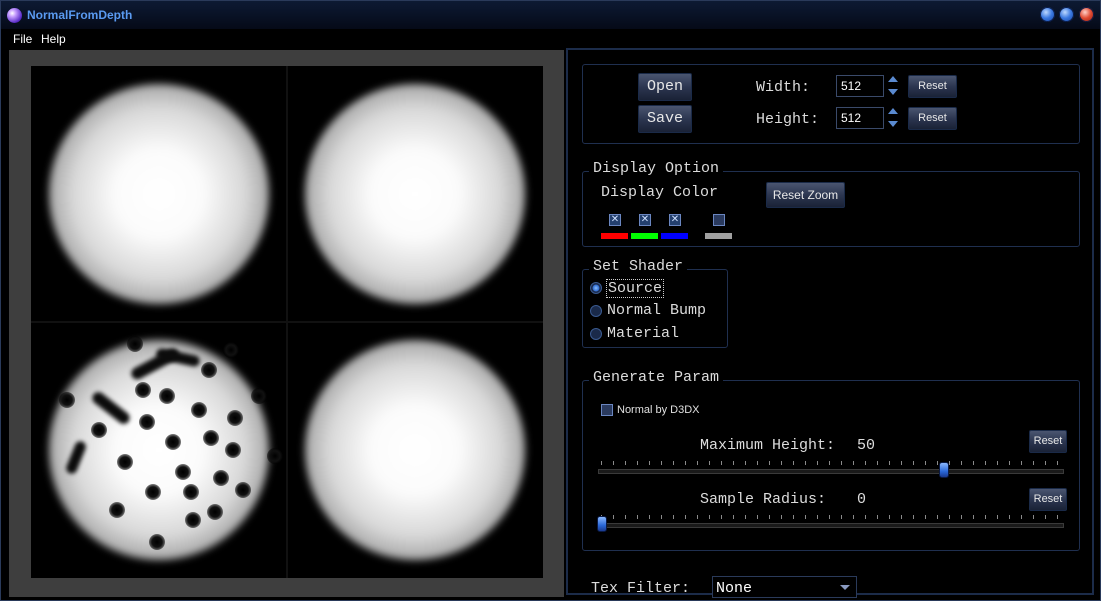 This screenshot has width=1101, height=601. What do you see at coordinates (845, 587) in the screenshot?
I see `chevron-down-icon` at bounding box center [845, 587].